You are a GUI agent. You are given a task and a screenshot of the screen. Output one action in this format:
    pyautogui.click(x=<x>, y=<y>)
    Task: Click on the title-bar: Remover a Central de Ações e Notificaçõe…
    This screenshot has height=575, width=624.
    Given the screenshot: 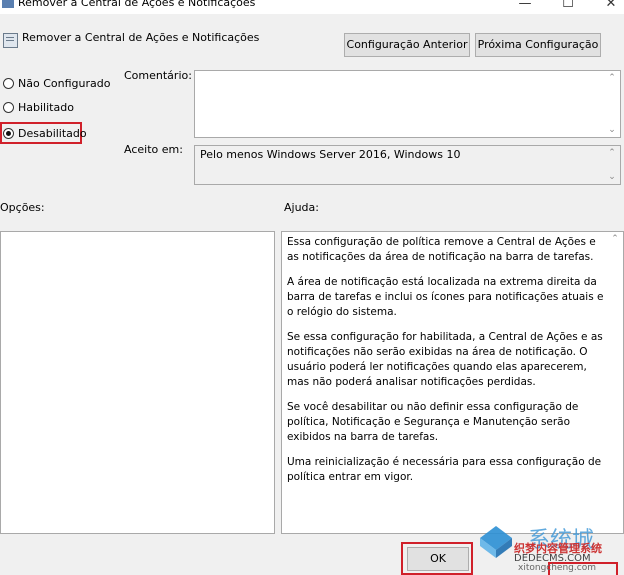 What is the action you would take?
    pyautogui.click(x=312, y=7)
    